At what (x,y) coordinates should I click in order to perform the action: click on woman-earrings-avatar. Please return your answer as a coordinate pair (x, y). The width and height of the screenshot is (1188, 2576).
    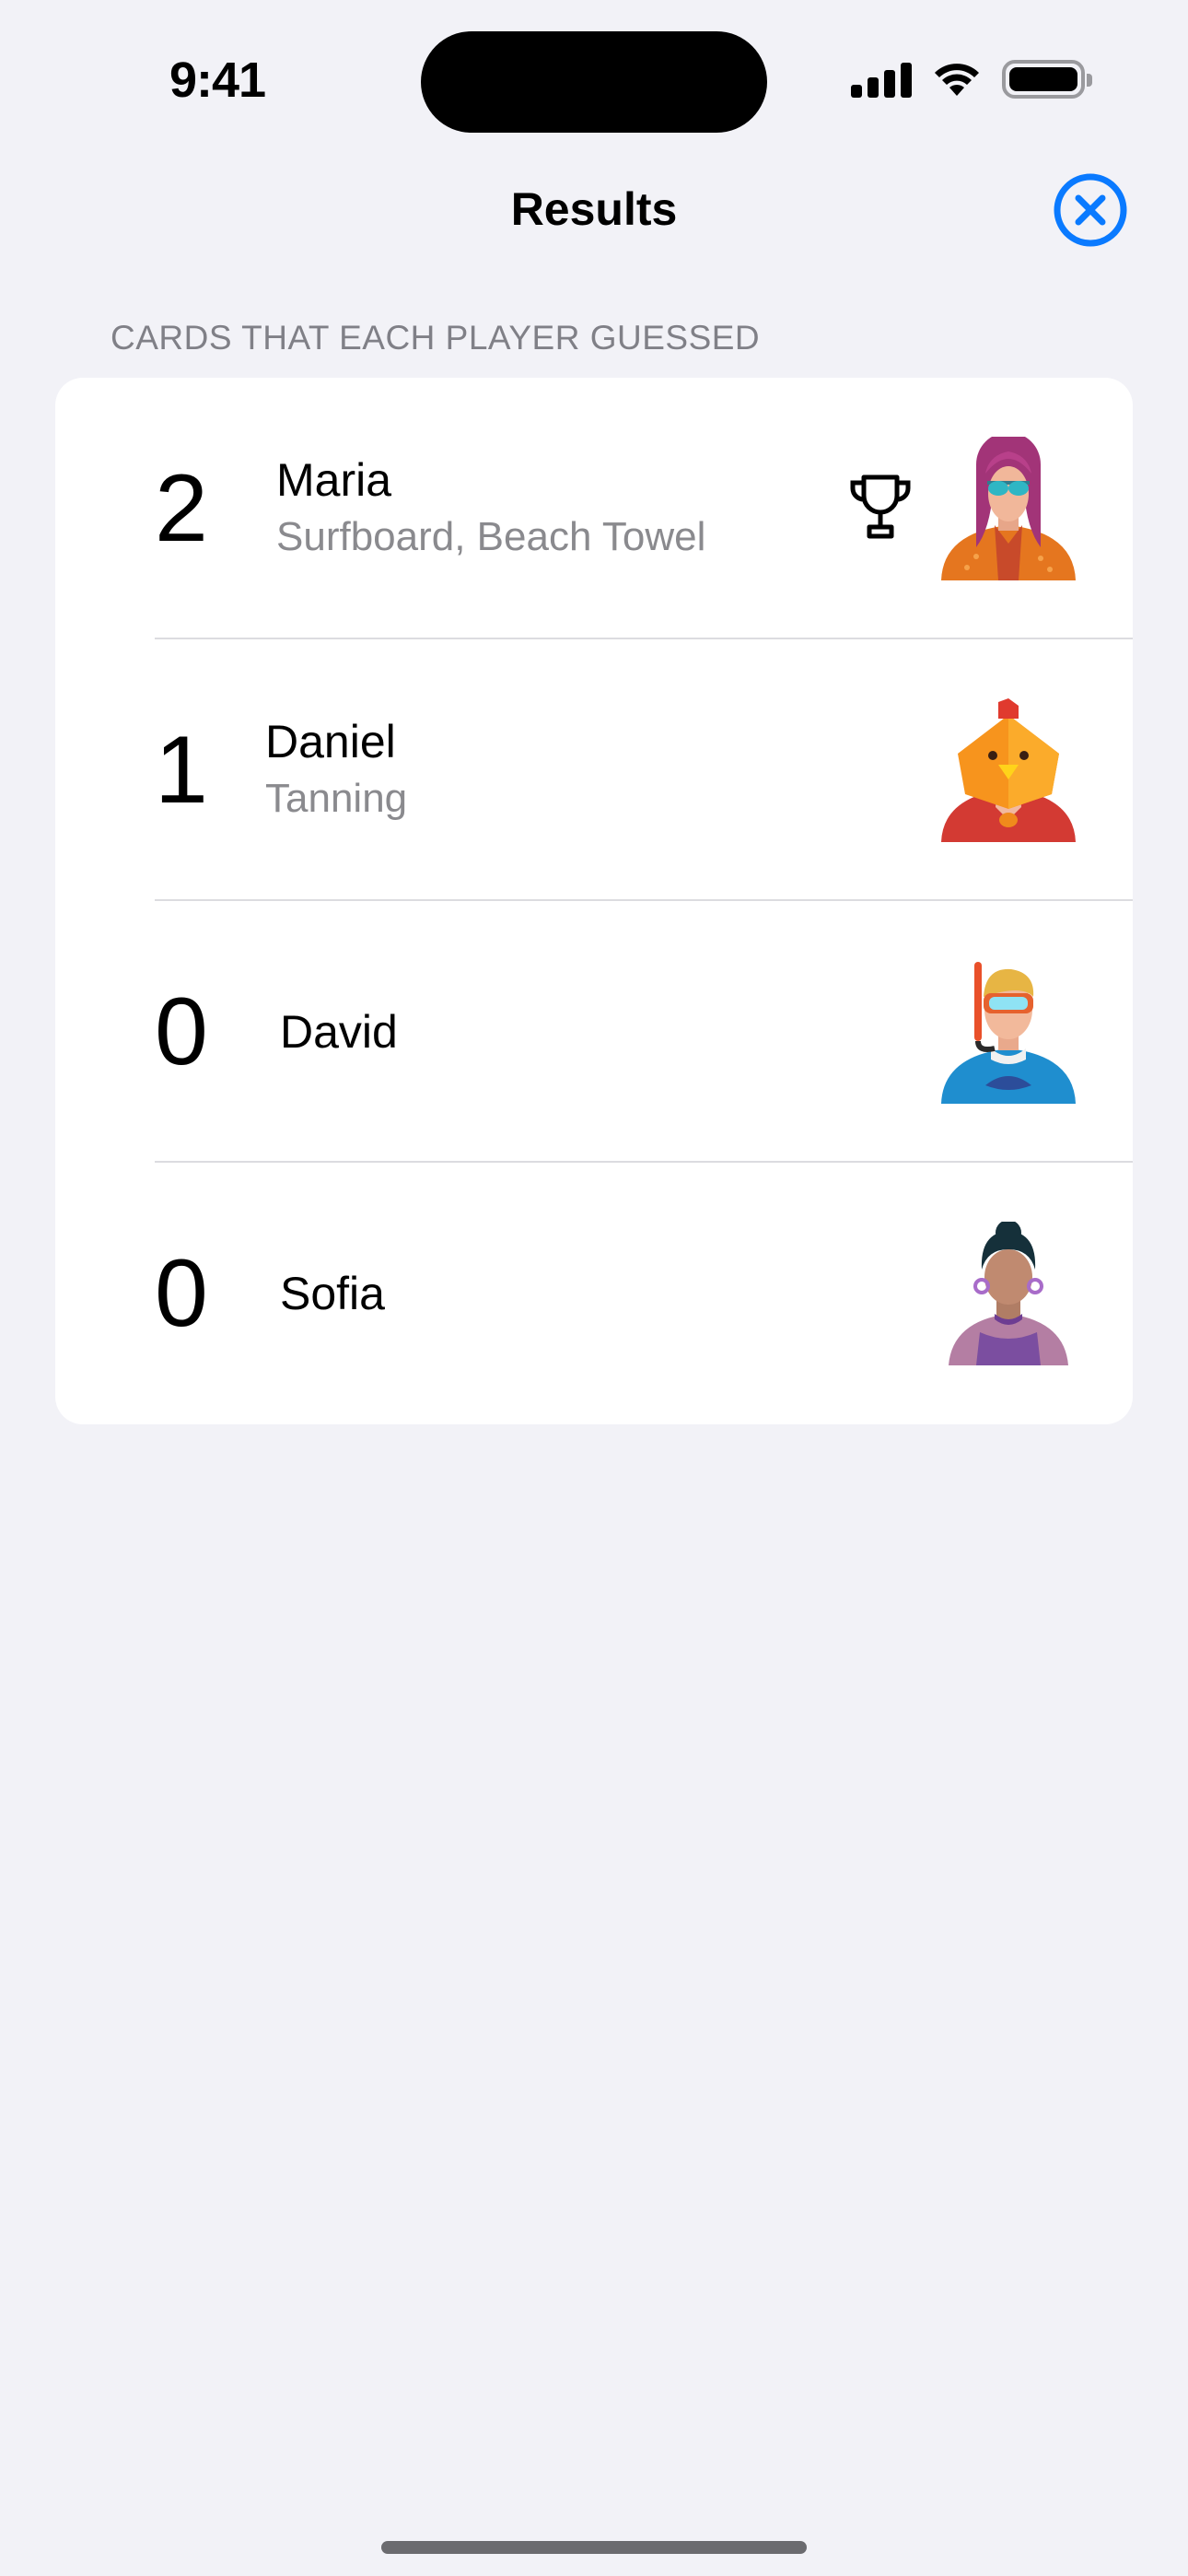
    Looking at the image, I should click on (1008, 1293).